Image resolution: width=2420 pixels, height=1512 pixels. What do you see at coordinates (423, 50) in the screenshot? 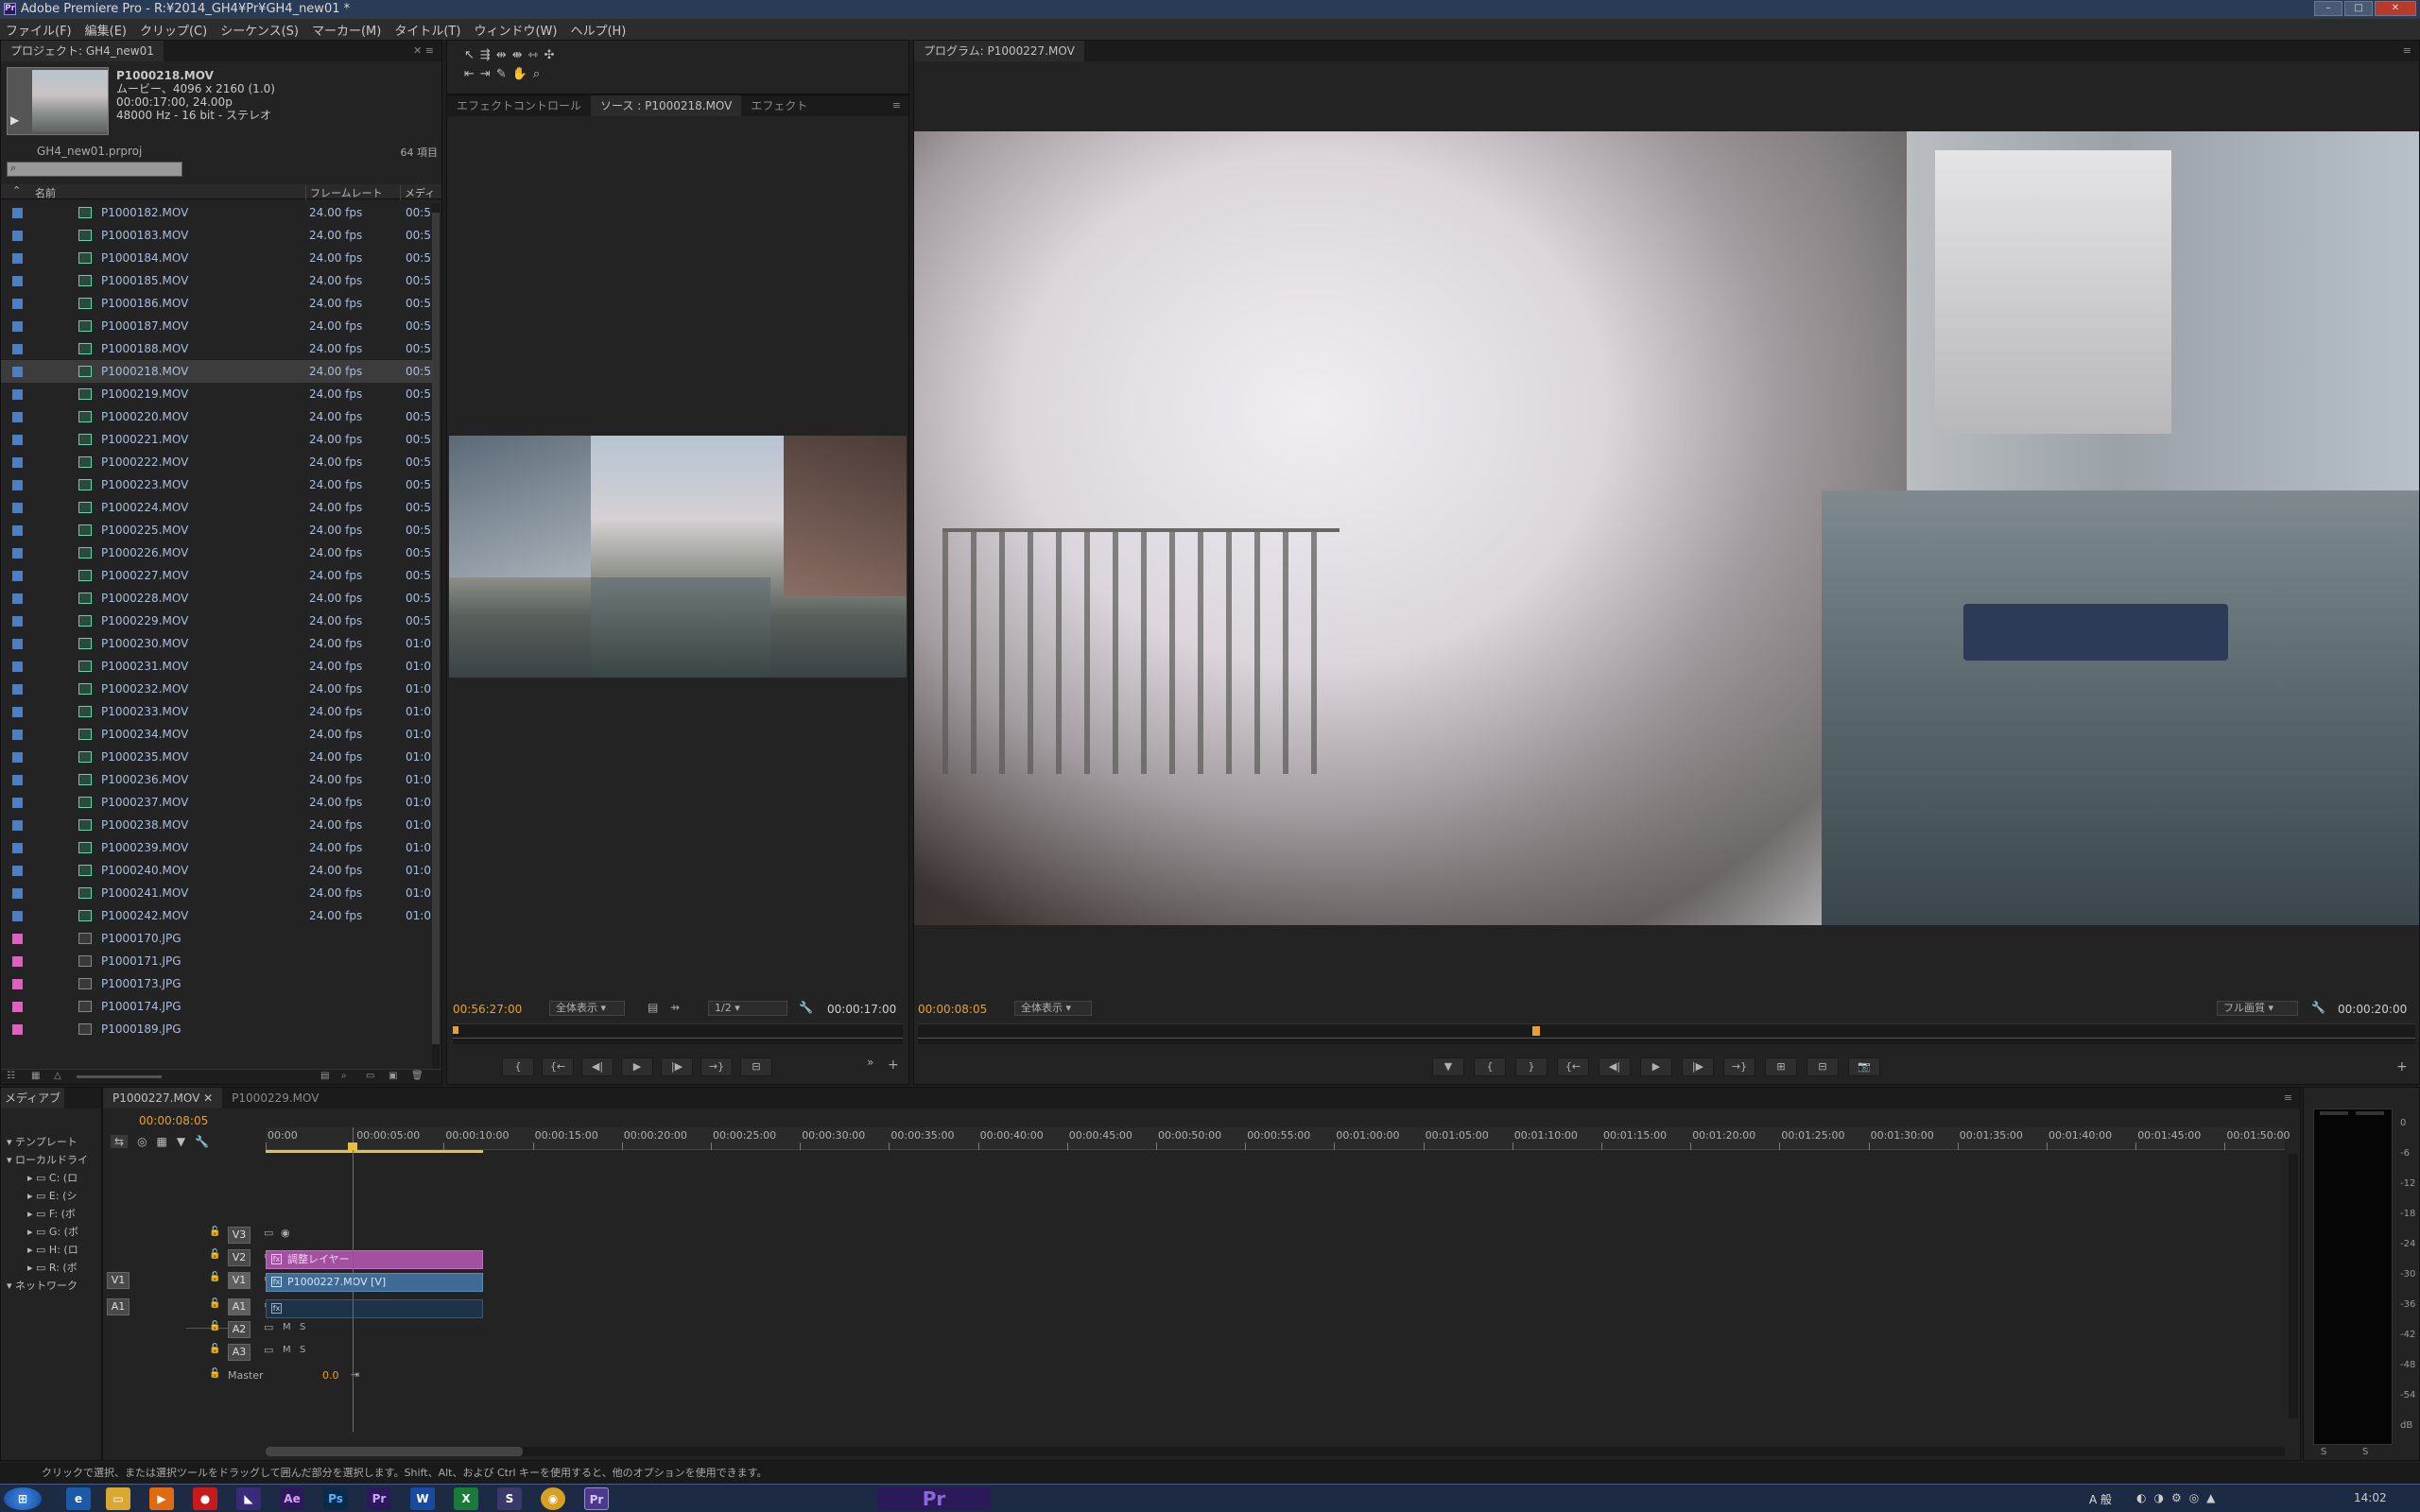
I see `panel-menu-icon: ✕ ≡` at bounding box center [423, 50].